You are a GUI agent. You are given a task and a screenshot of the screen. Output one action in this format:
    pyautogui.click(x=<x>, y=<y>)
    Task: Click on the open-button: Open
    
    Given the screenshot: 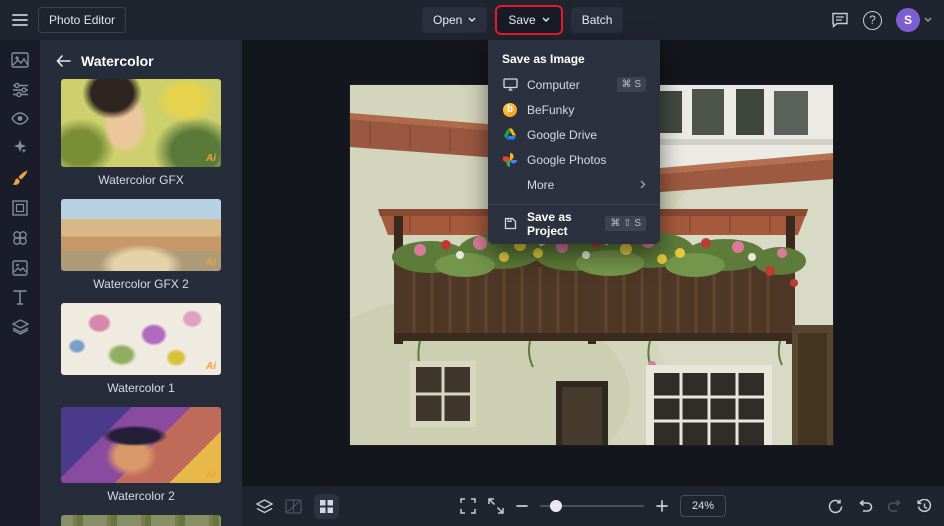 What is the action you would take?
    pyautogui.click(x=455, y=20)
    